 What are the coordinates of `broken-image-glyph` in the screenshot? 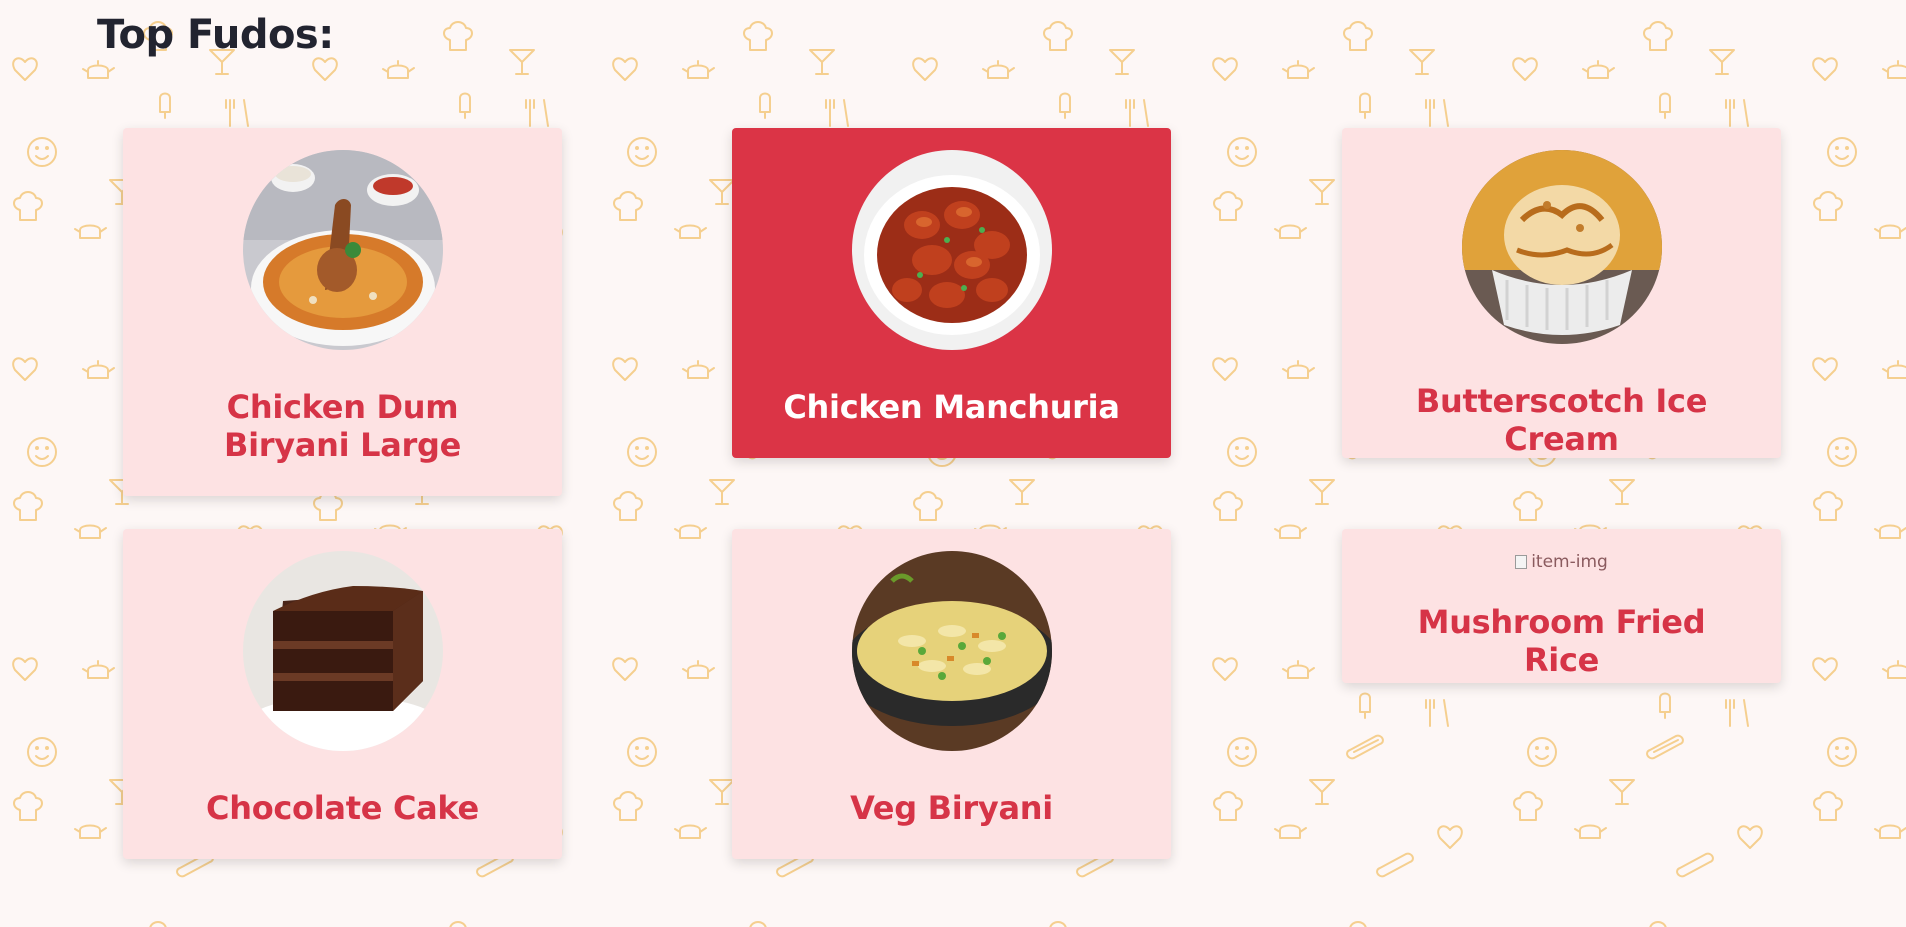 It's located at (1521, 562).